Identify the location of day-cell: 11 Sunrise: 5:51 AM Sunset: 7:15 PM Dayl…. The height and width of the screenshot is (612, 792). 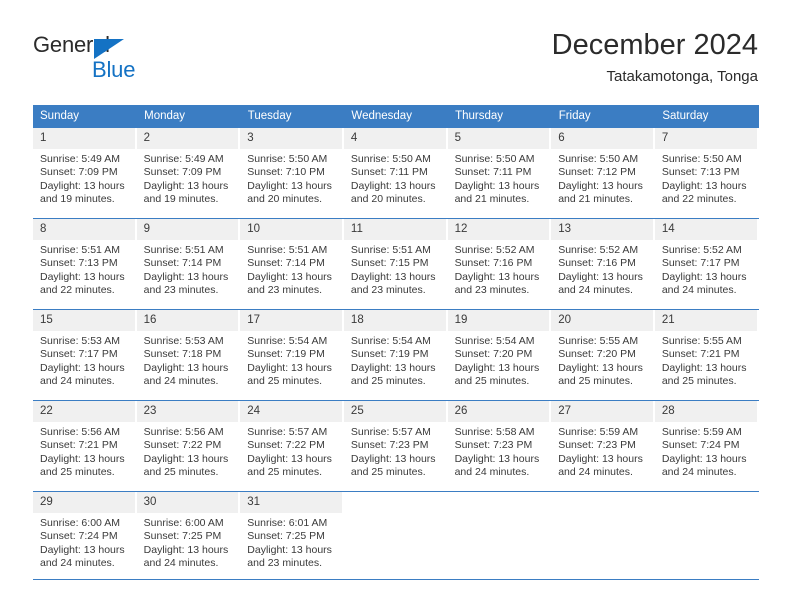
(395, 264).